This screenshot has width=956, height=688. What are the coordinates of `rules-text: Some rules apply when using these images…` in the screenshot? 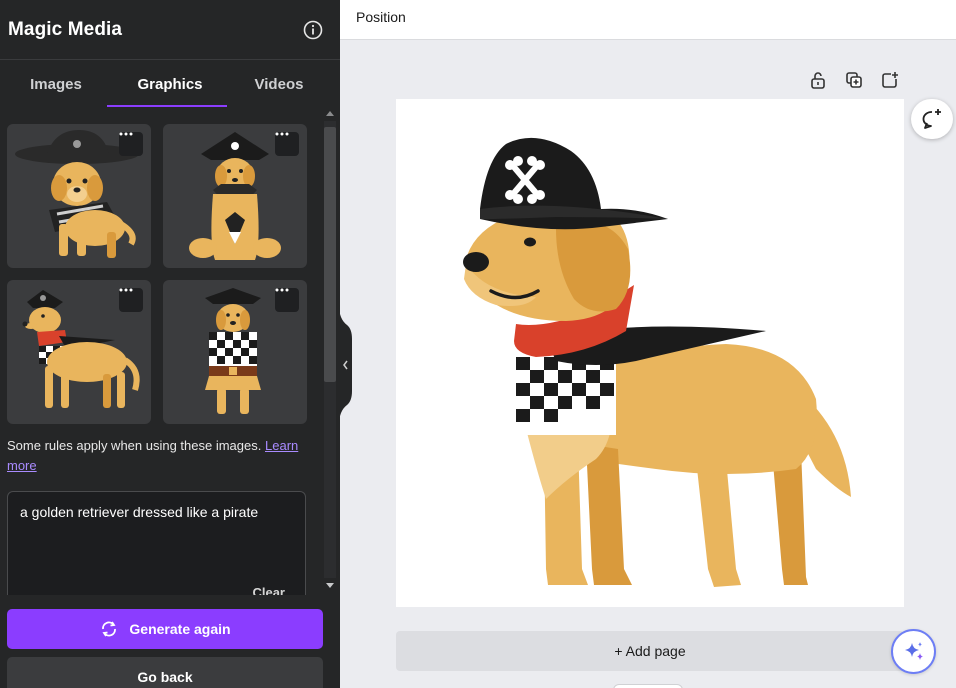 It's located at (134, 445).